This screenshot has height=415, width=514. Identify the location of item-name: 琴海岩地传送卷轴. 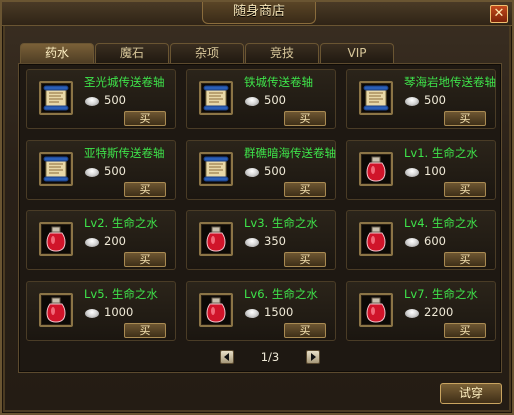
(450, 82).